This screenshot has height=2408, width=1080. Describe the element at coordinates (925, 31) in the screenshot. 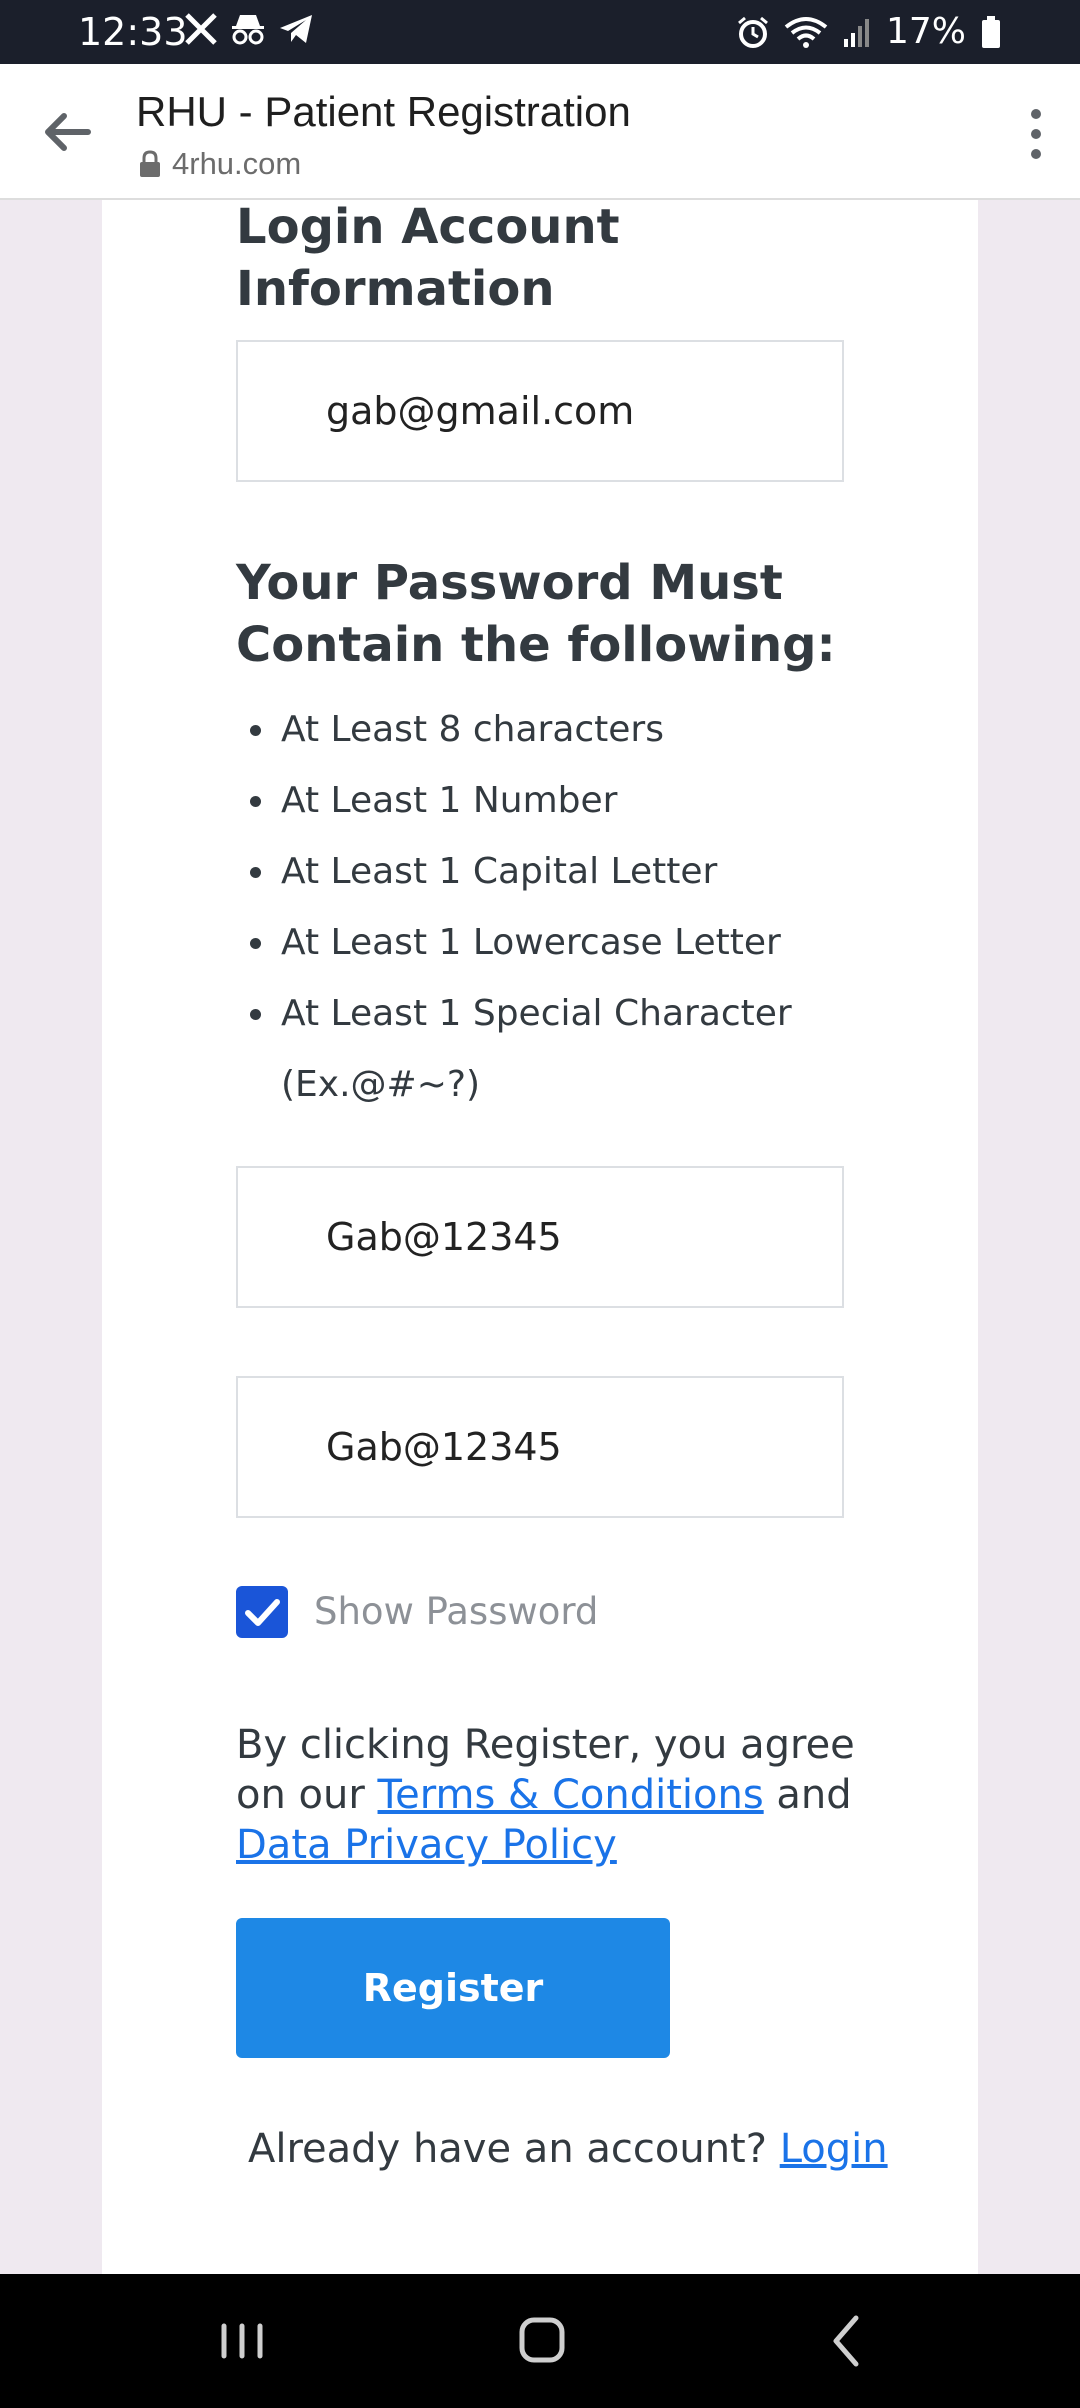

I see `battery-percent: 17%` at that location.